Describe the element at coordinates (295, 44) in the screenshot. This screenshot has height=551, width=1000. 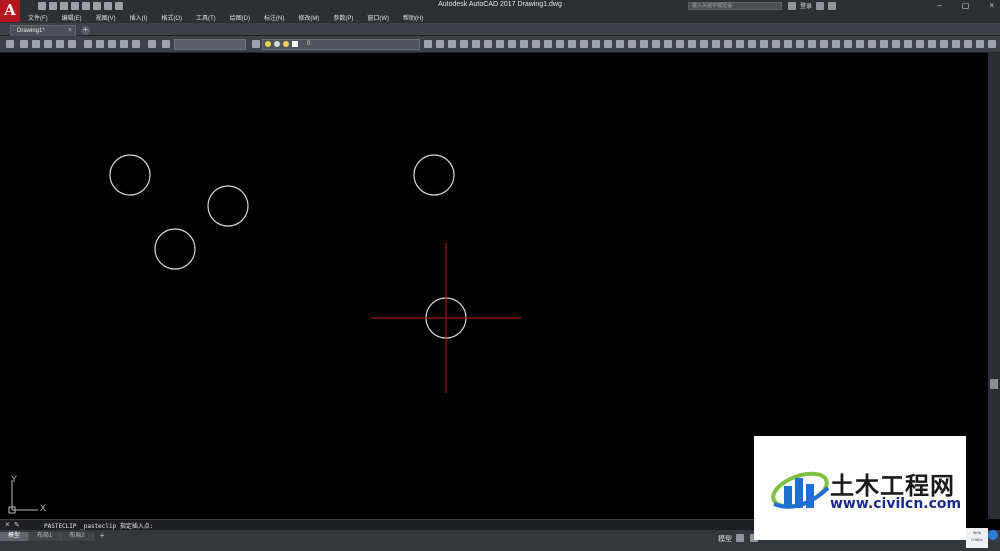
I see `color-swatch-icon` at that location.